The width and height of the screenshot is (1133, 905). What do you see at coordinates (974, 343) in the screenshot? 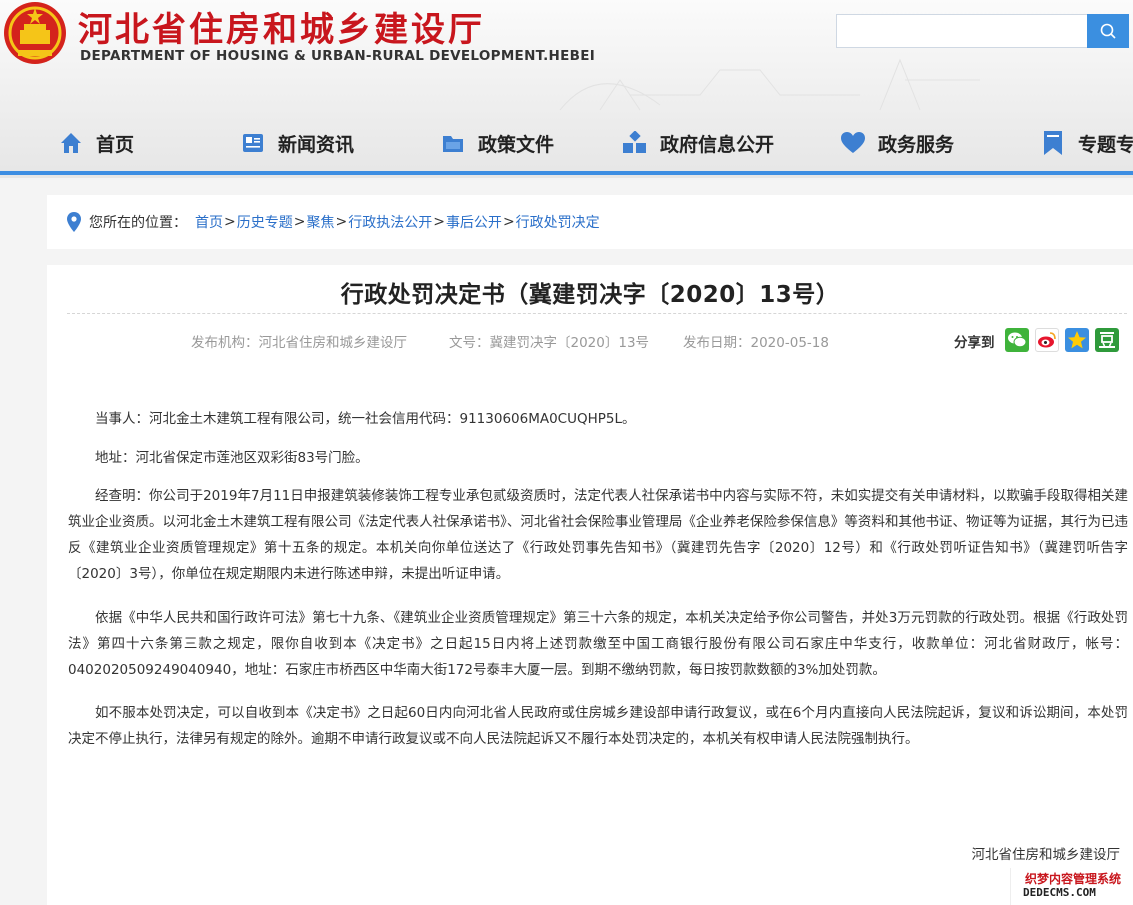
I see `share-label: 分享到` at bounding box center [974, 343].